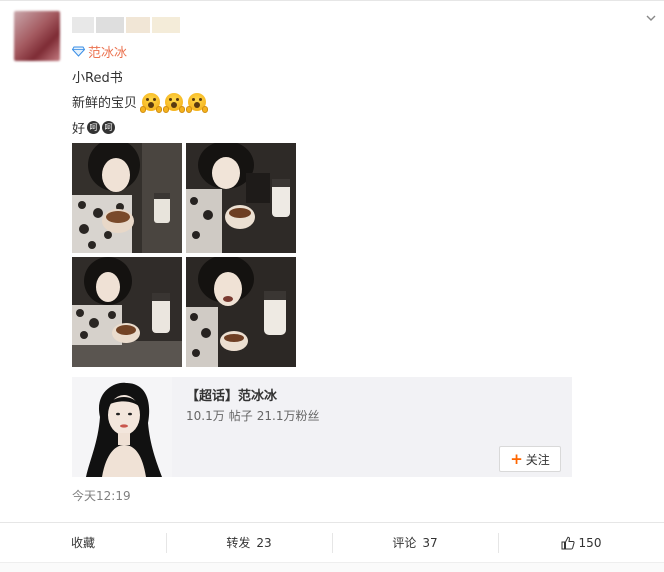 The height and width of the screenshot is (572, 664). What do you see at coordinates (590, 542) in the screenshot?
I see `like-count: 150` at bounding box center [590, 542].